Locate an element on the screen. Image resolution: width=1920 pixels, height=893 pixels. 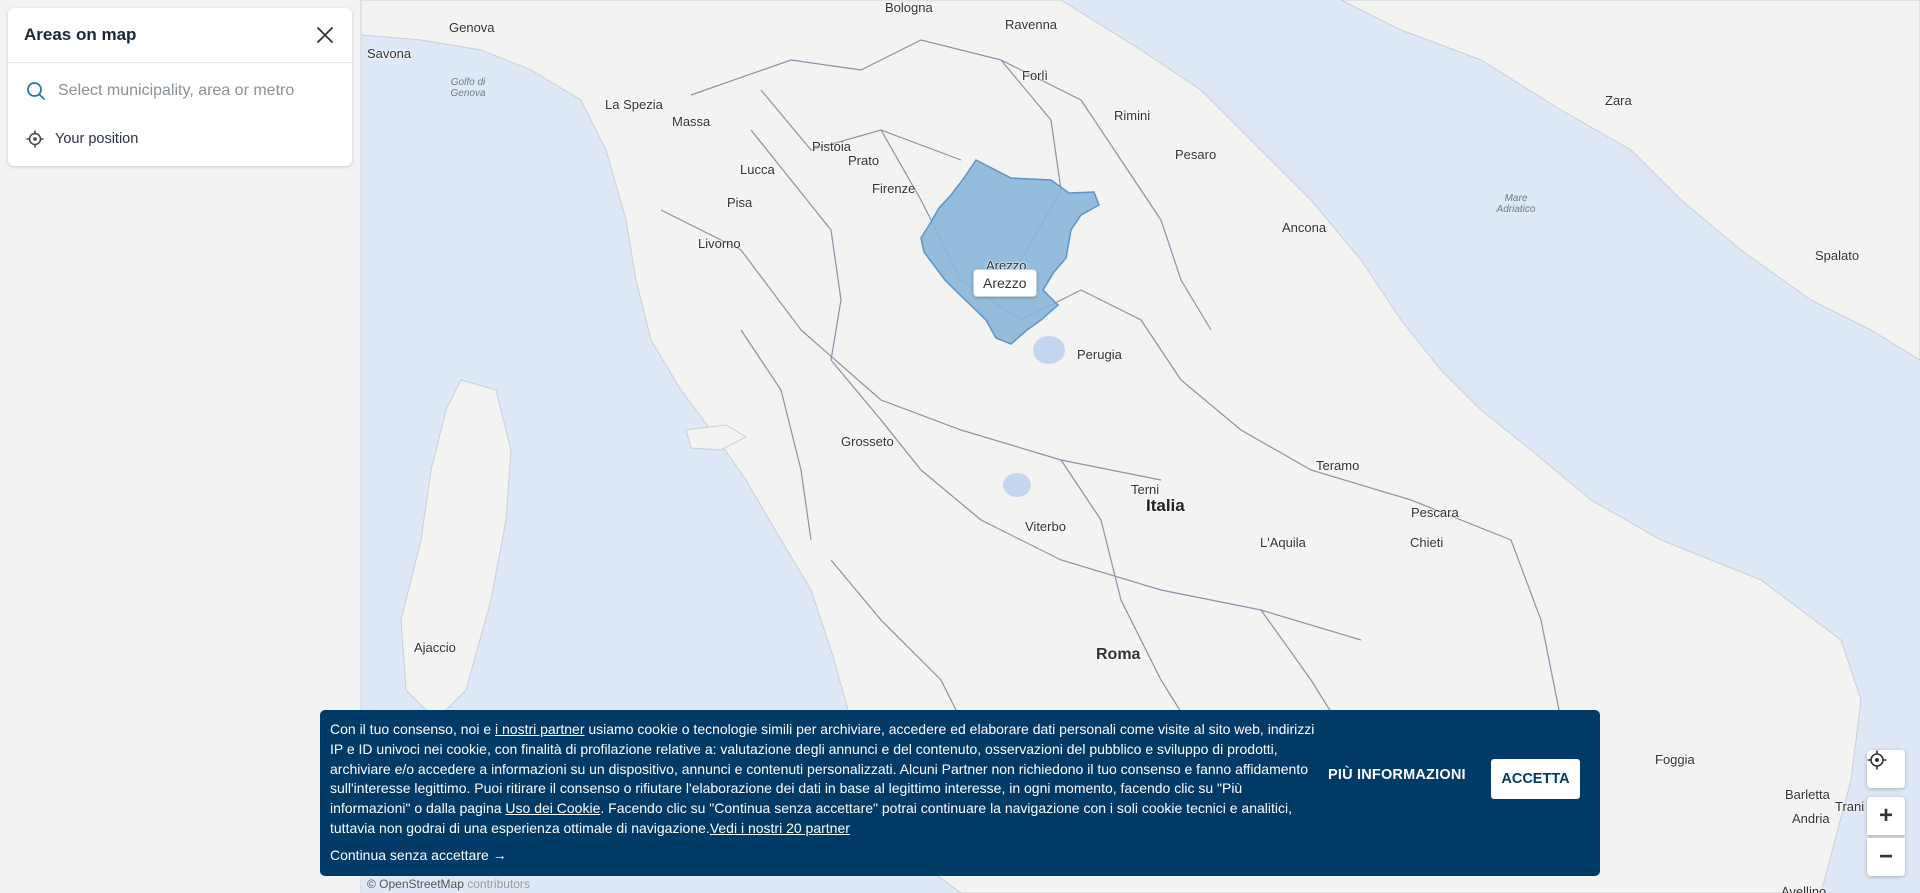
city-label: Ancona is located at coordinates (1304, 227).